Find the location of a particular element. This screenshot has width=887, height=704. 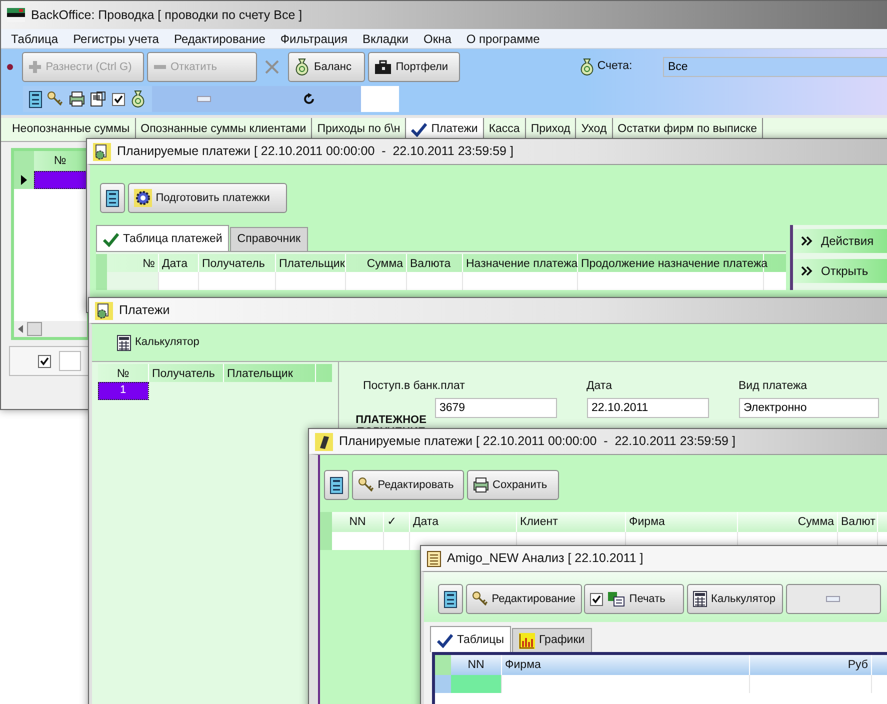

accounts-field: Все is located at coordinates (775, 67).